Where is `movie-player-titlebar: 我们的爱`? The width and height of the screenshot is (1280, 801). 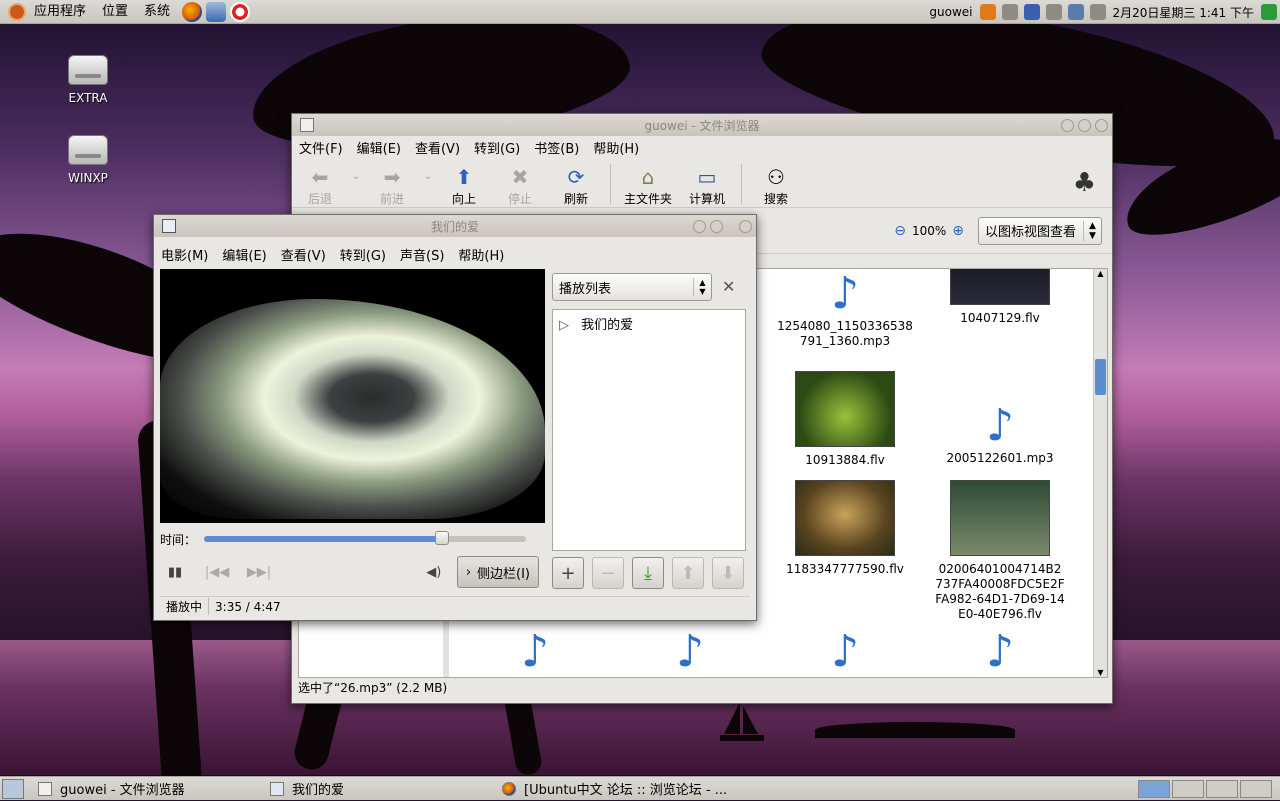 movie-player-titlebar: 我们的爱 is located at coordinates (455, 226).